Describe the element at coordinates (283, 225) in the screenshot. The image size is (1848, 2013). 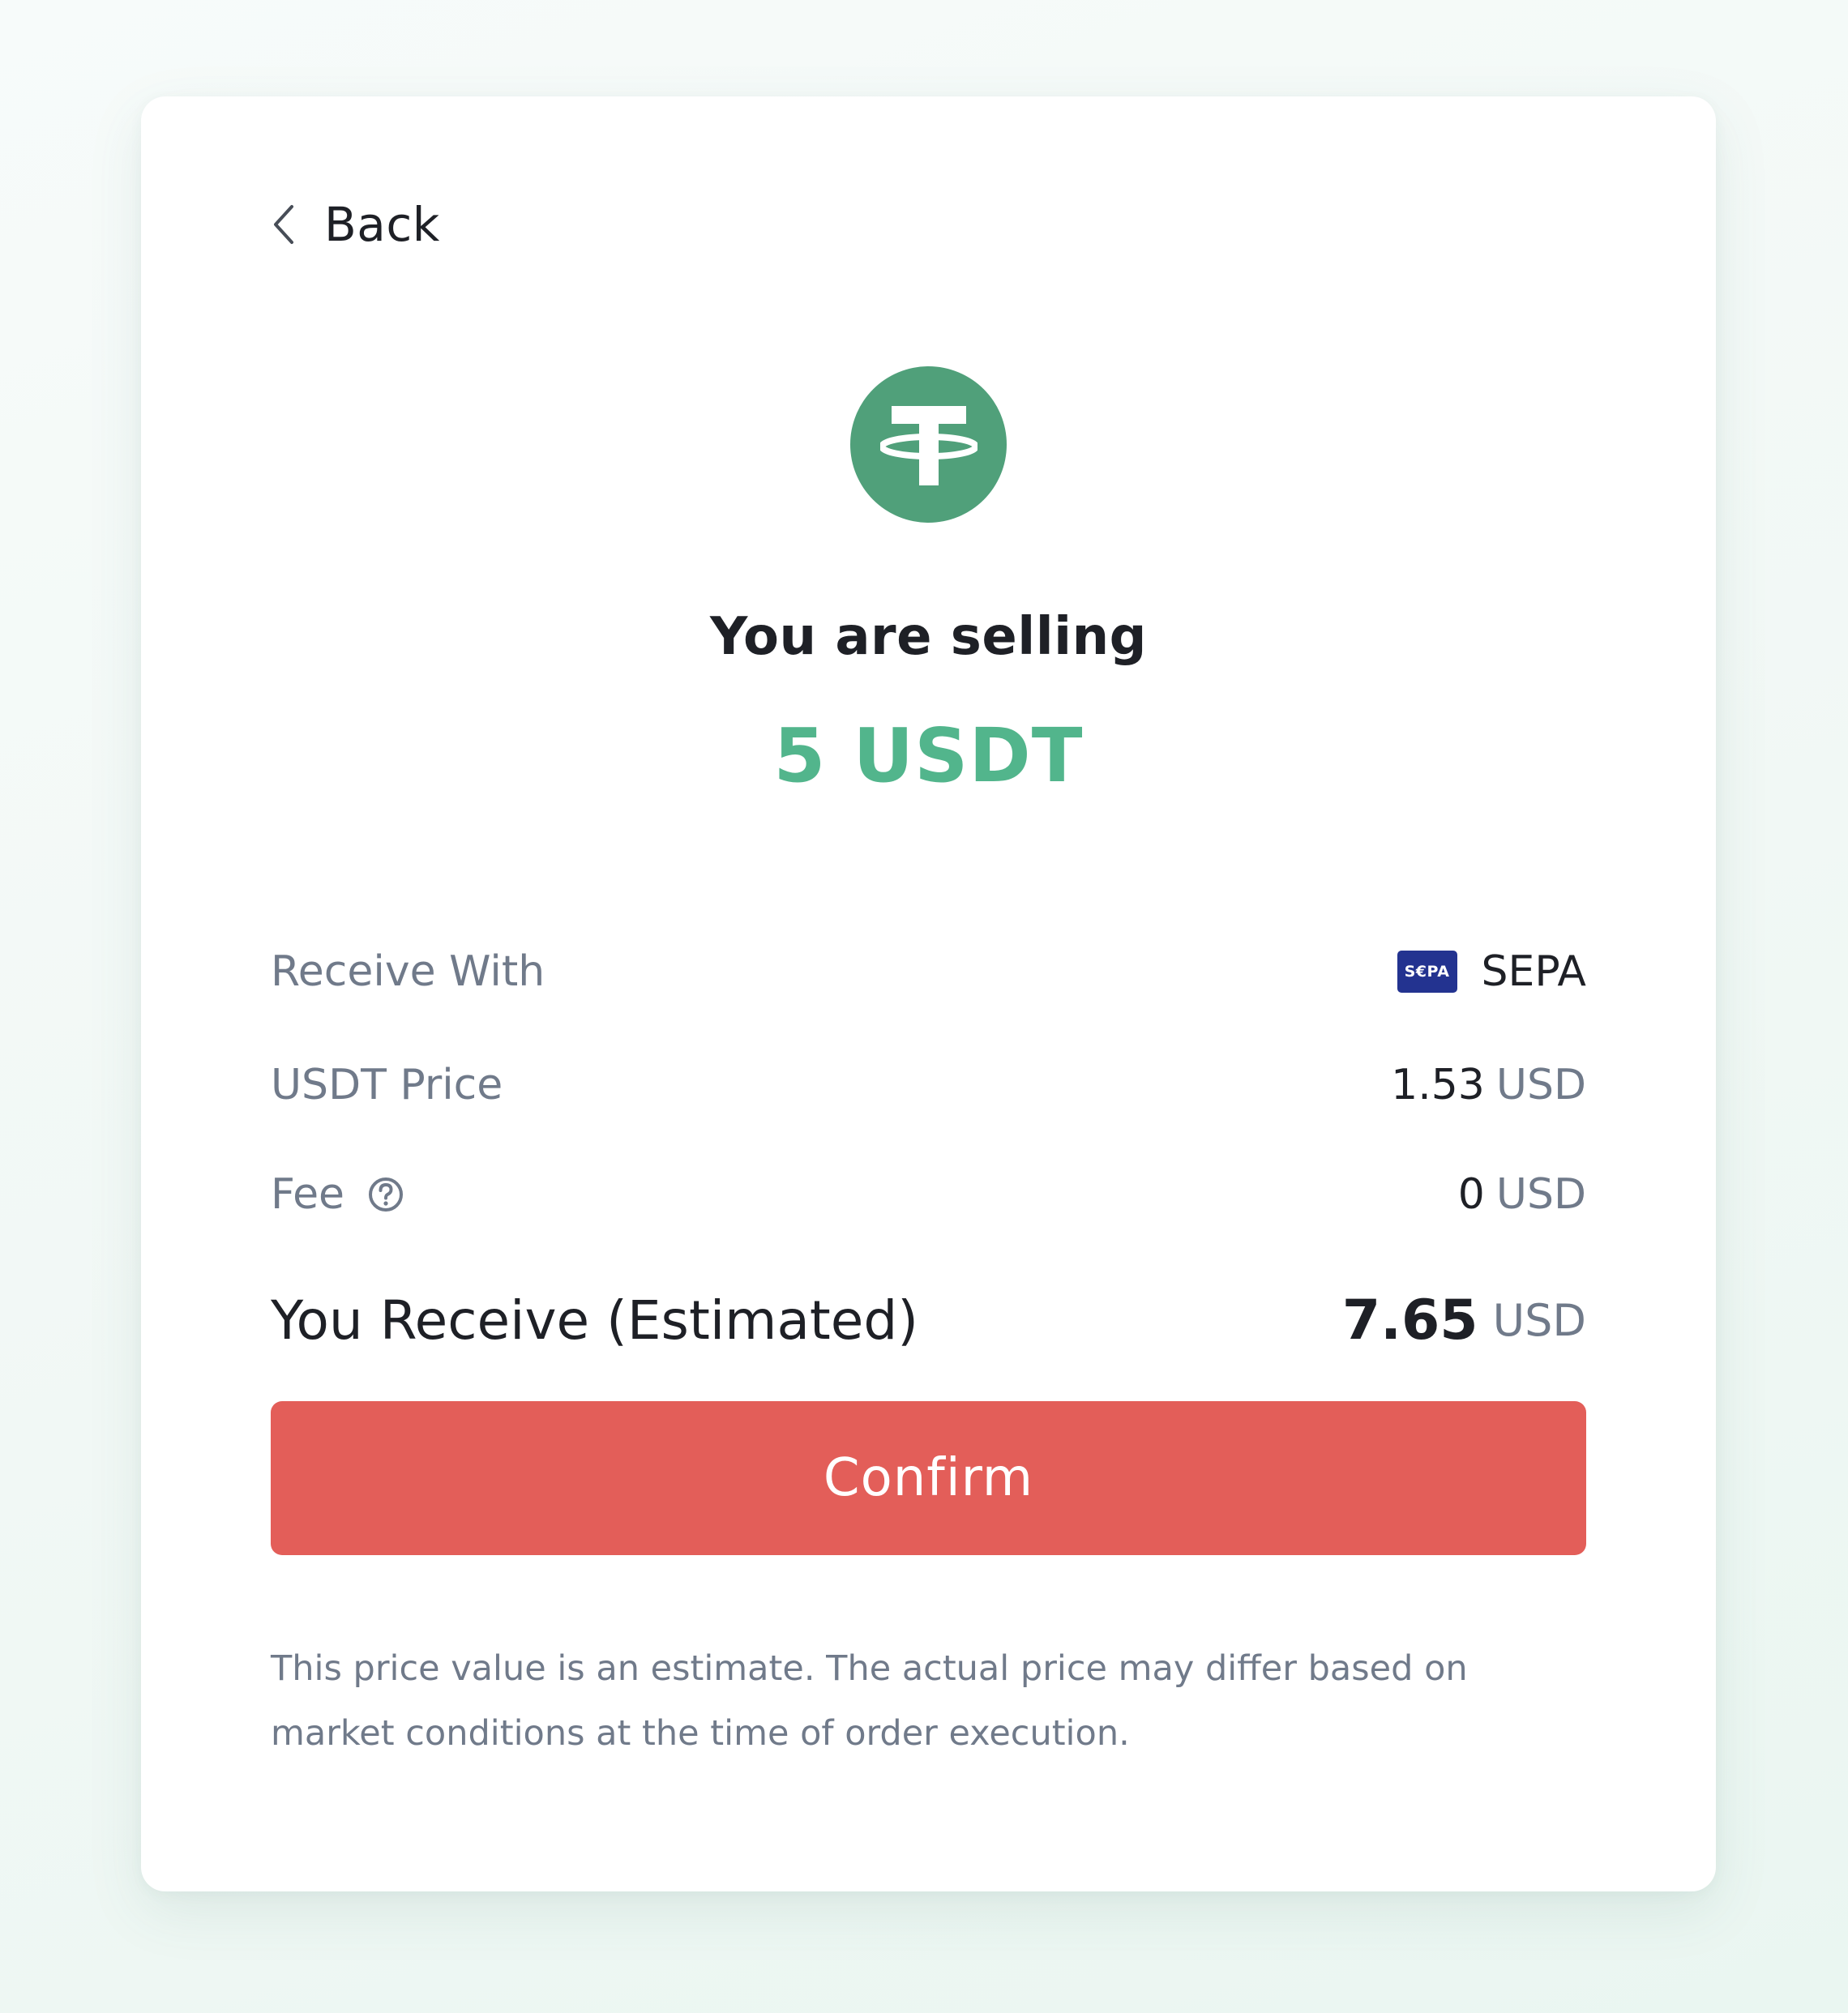
I see `chevron-left-icon` at that location.